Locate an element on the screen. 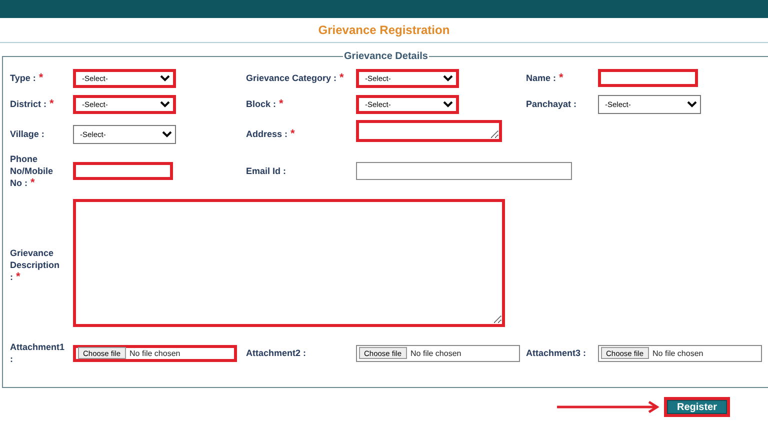 This screenshot has width=768, height=430. field-label: Attachment3 : is located at coordinates (557, 353).